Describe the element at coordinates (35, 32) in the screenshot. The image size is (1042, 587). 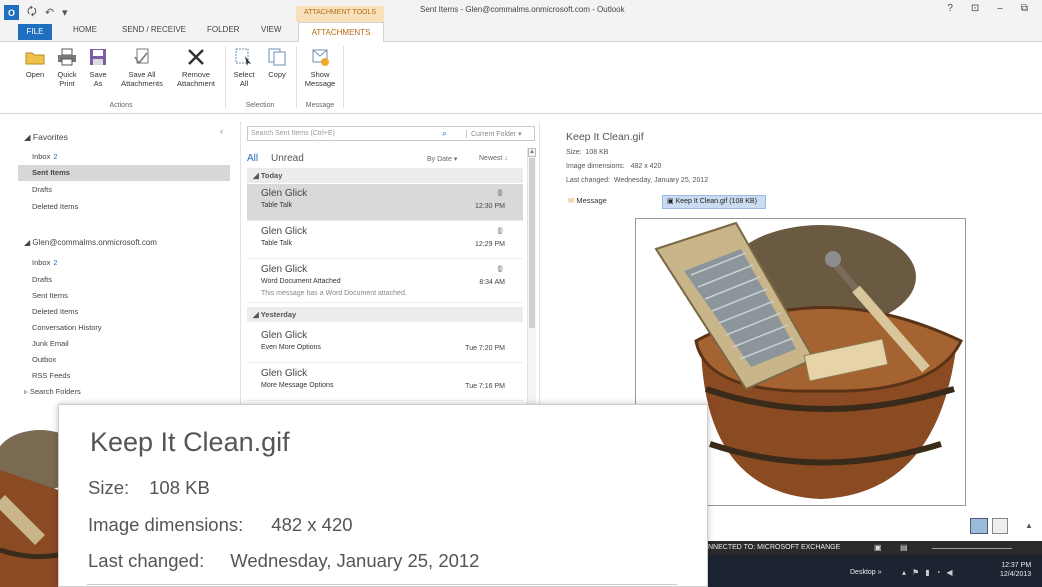
I see `tab-file: FILE` at that location.